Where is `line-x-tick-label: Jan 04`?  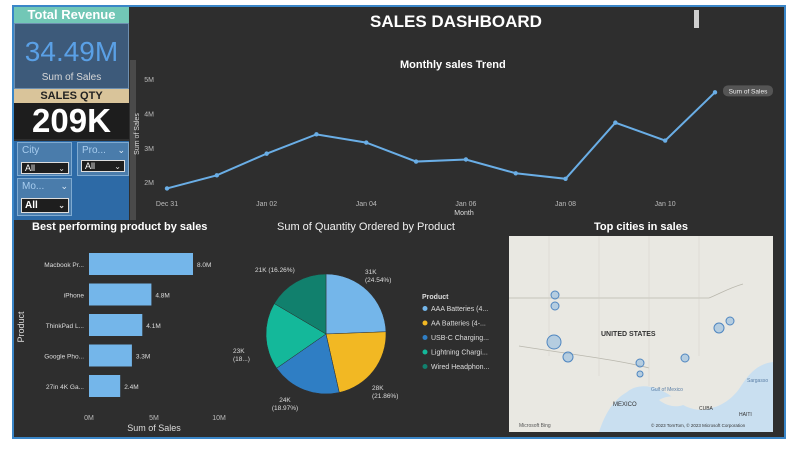 line-x-tick-label: Jan 04 is located at coordinates (366, 204).